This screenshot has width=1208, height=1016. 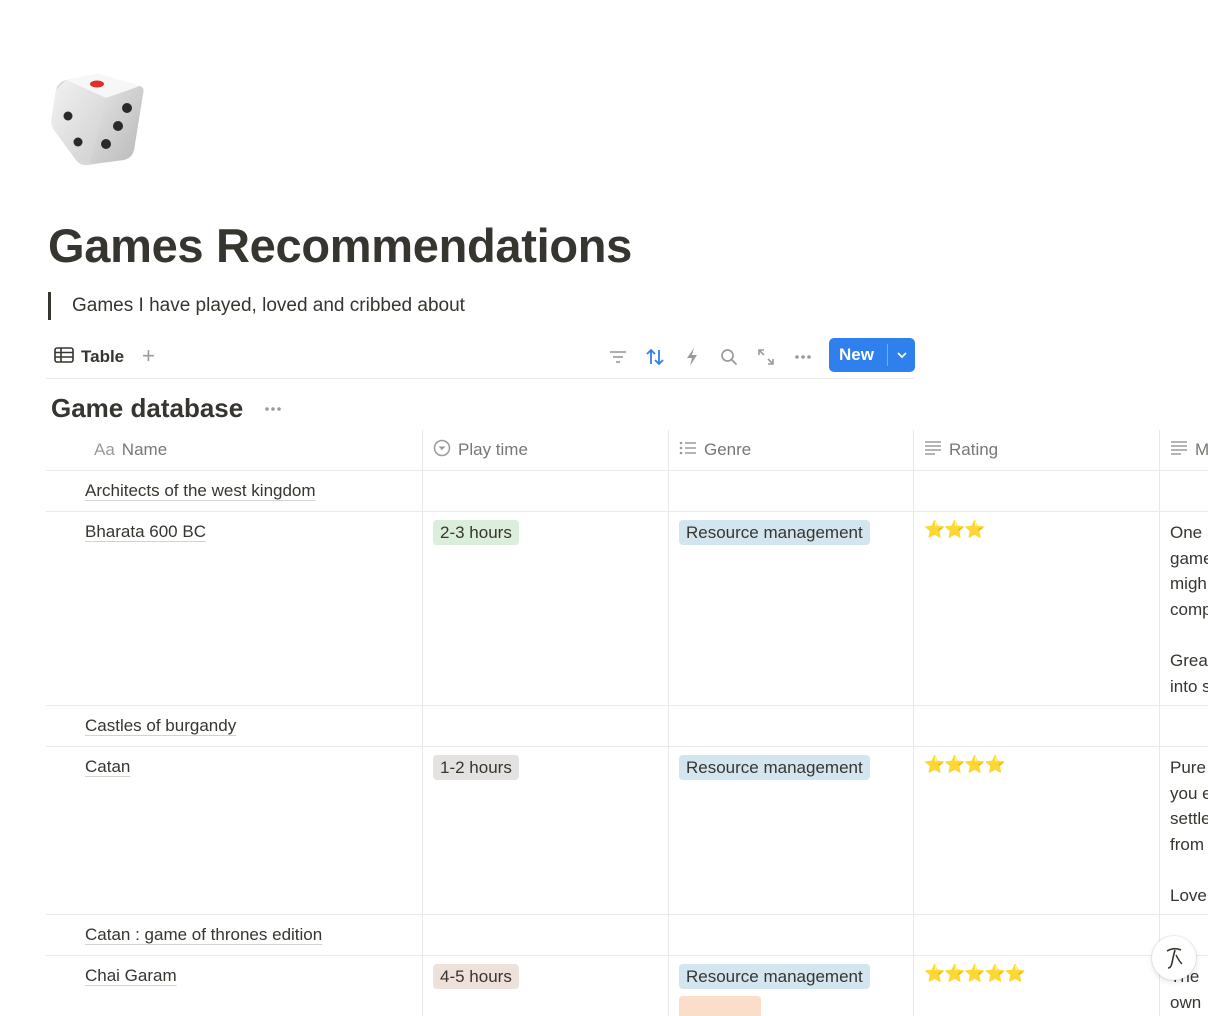 What do you see at coordinates (546, 608) in the screenshot?
I see `play-time-cell: 2-3 hours` at bounding box center [546, 608].